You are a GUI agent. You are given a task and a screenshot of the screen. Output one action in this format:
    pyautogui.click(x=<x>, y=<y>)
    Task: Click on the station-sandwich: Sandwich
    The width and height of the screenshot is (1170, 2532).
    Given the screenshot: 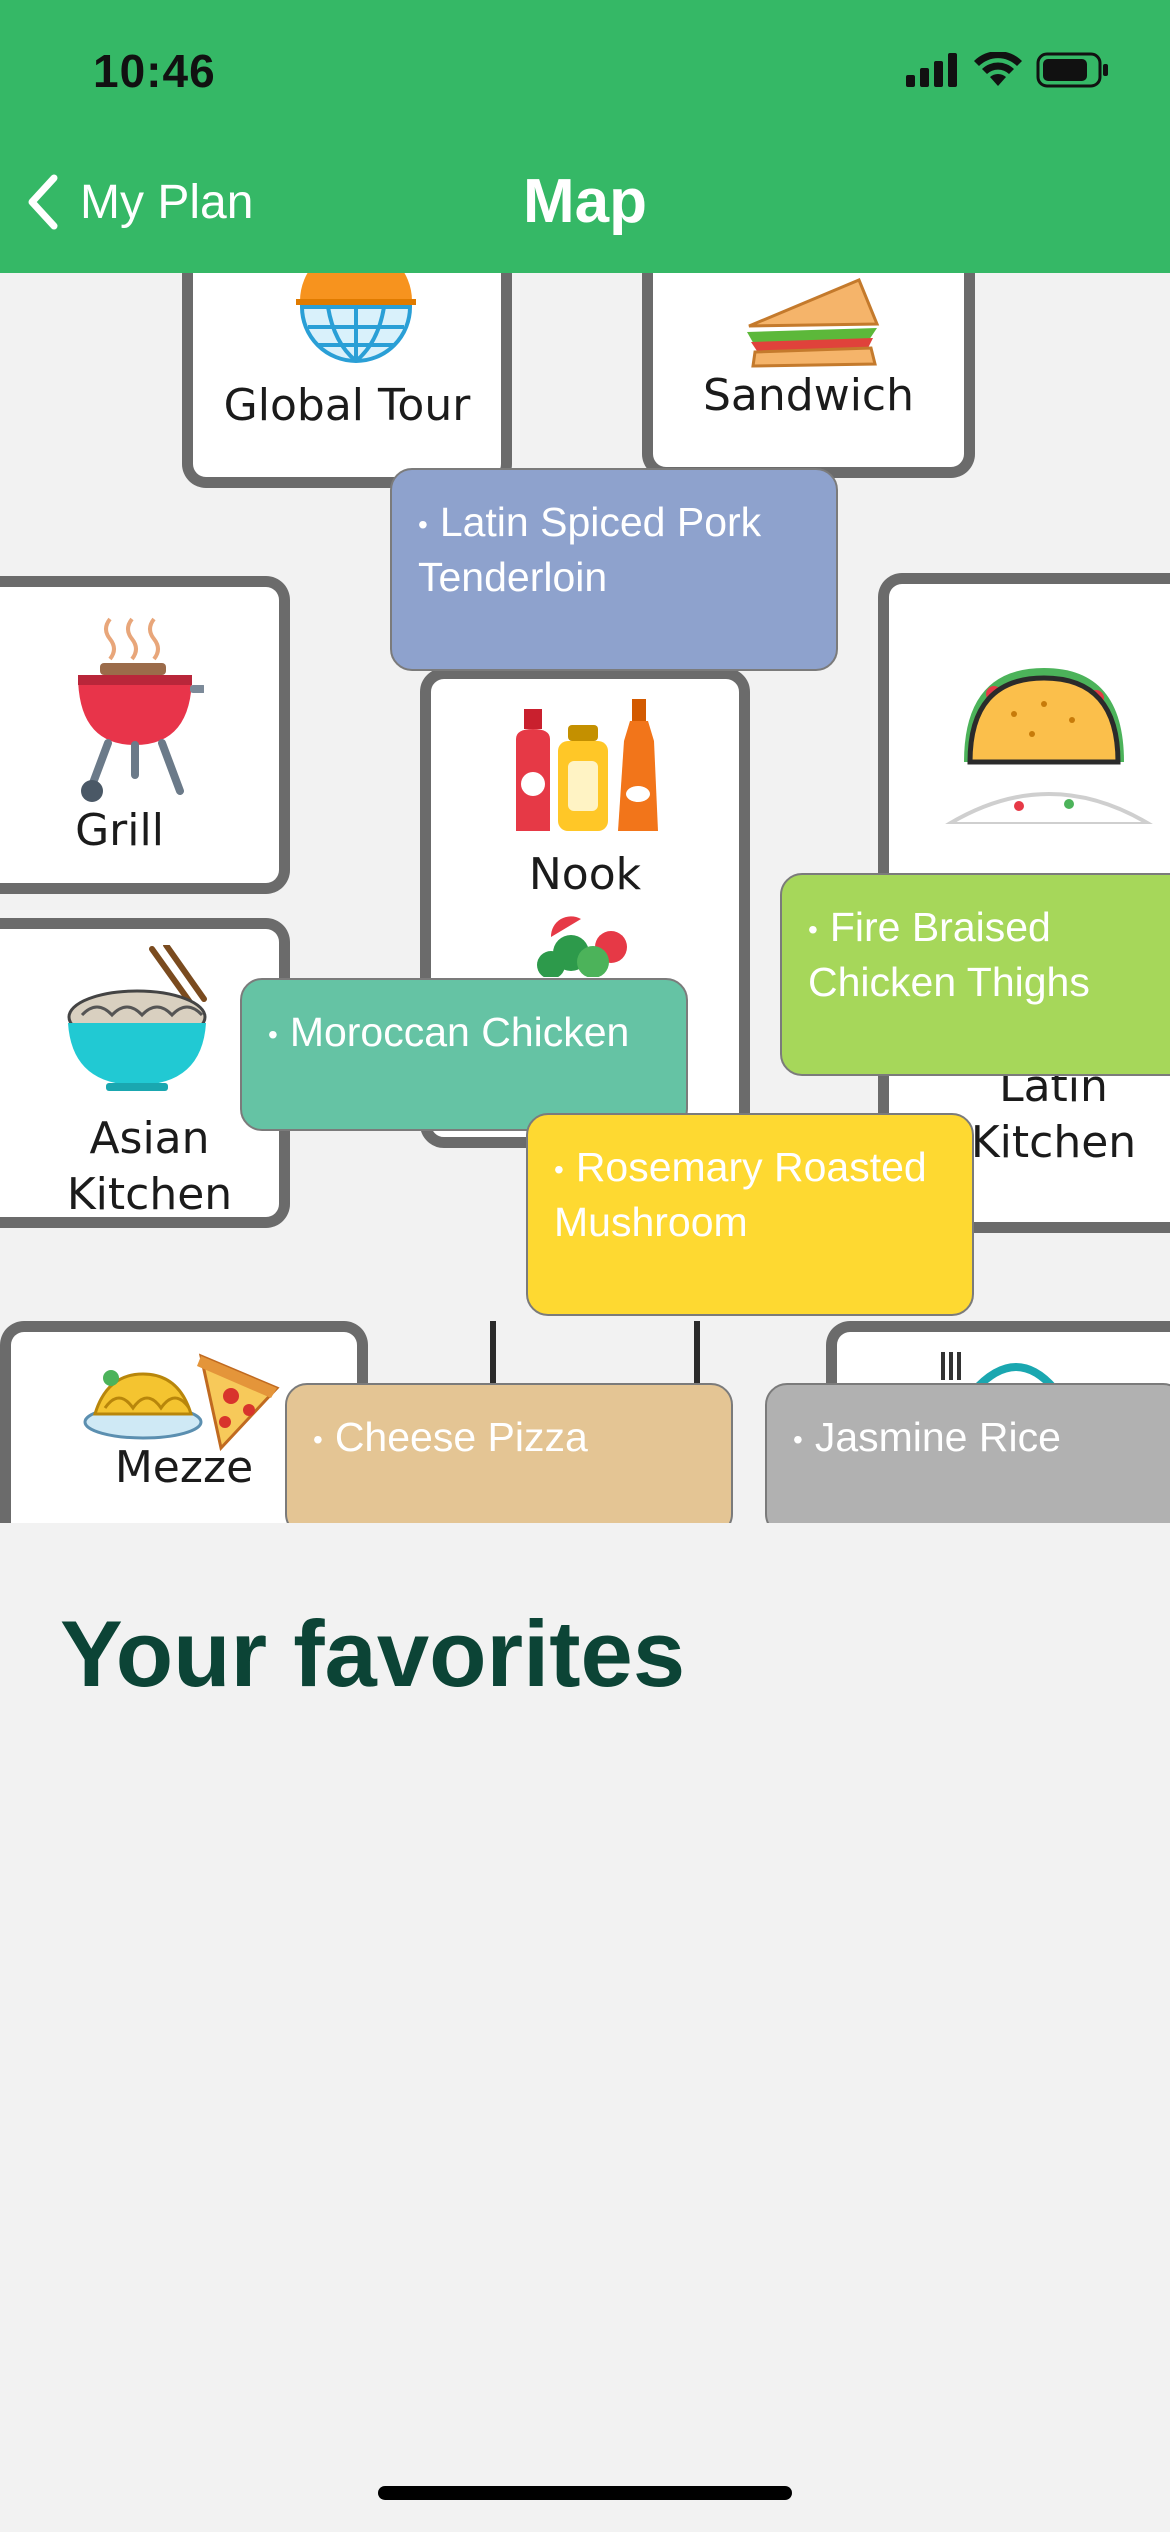 What is the action you would take?
    pyautogui.click(x=808, y=375)
    